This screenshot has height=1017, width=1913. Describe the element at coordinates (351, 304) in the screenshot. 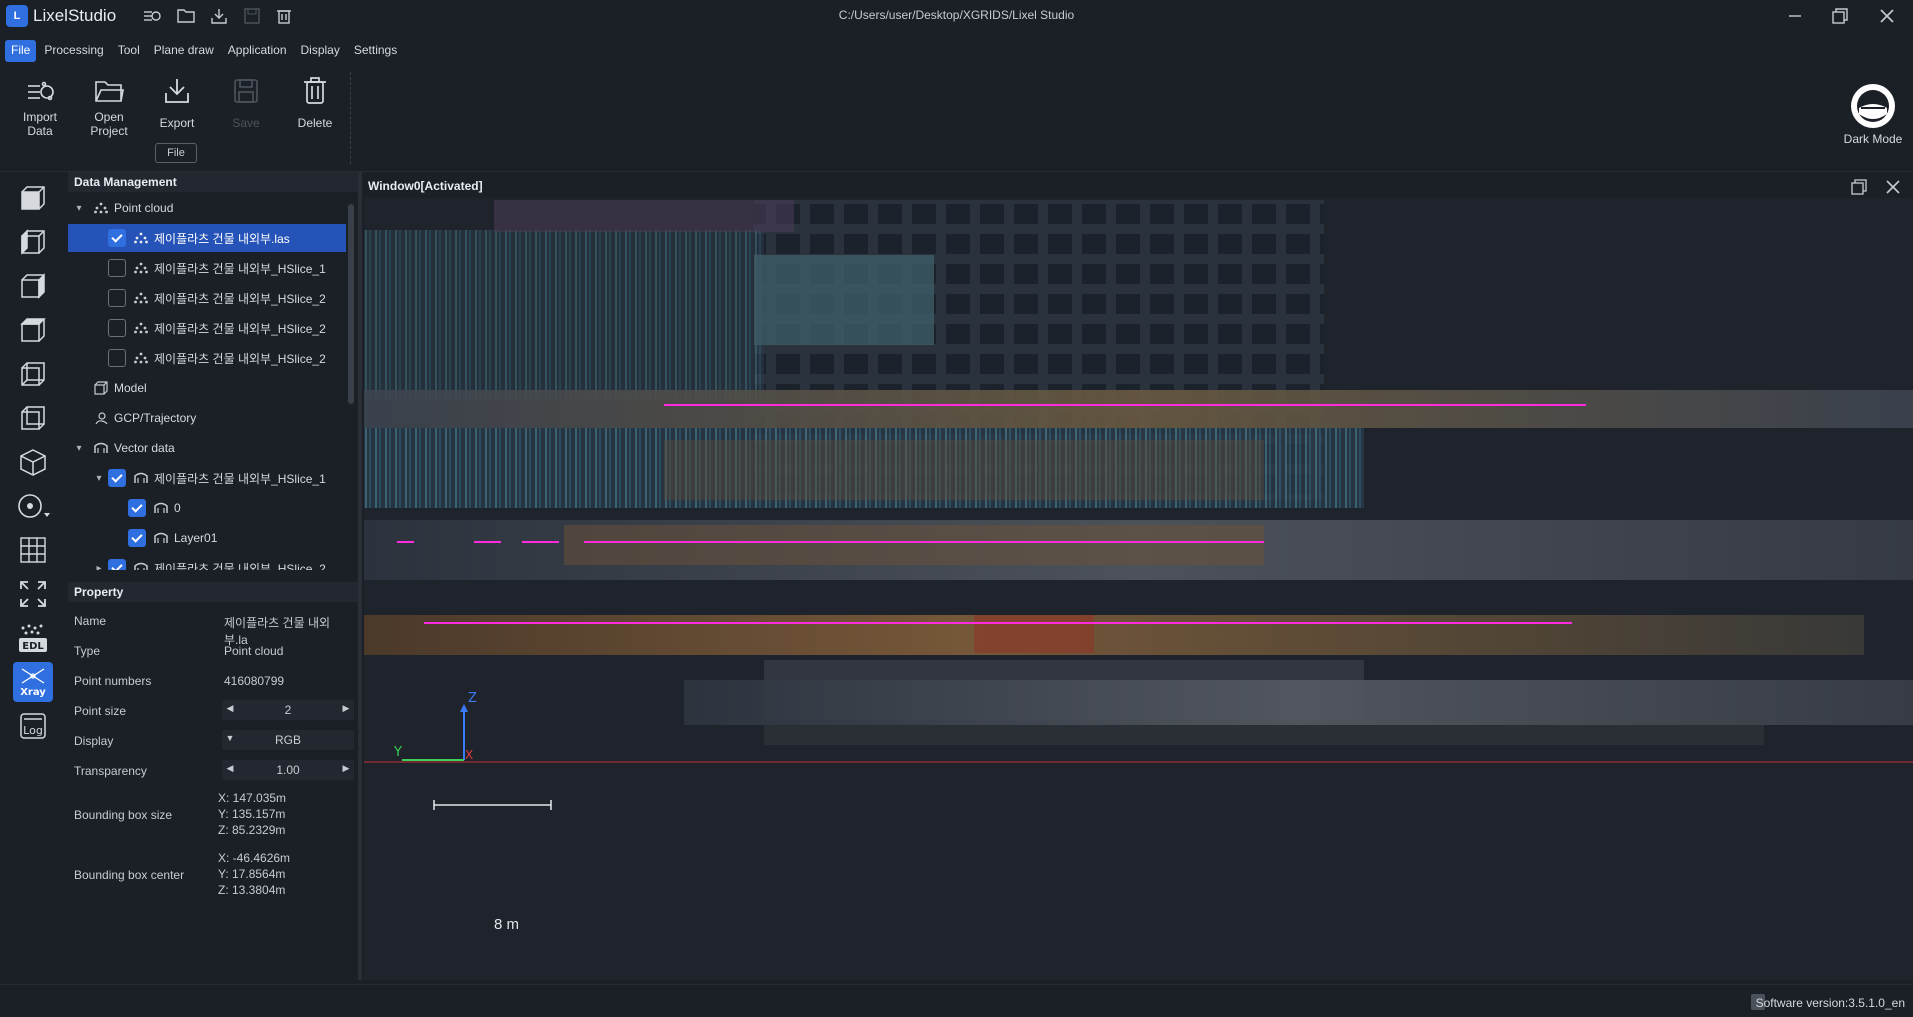

I see `tree-scrollbar` at that location.